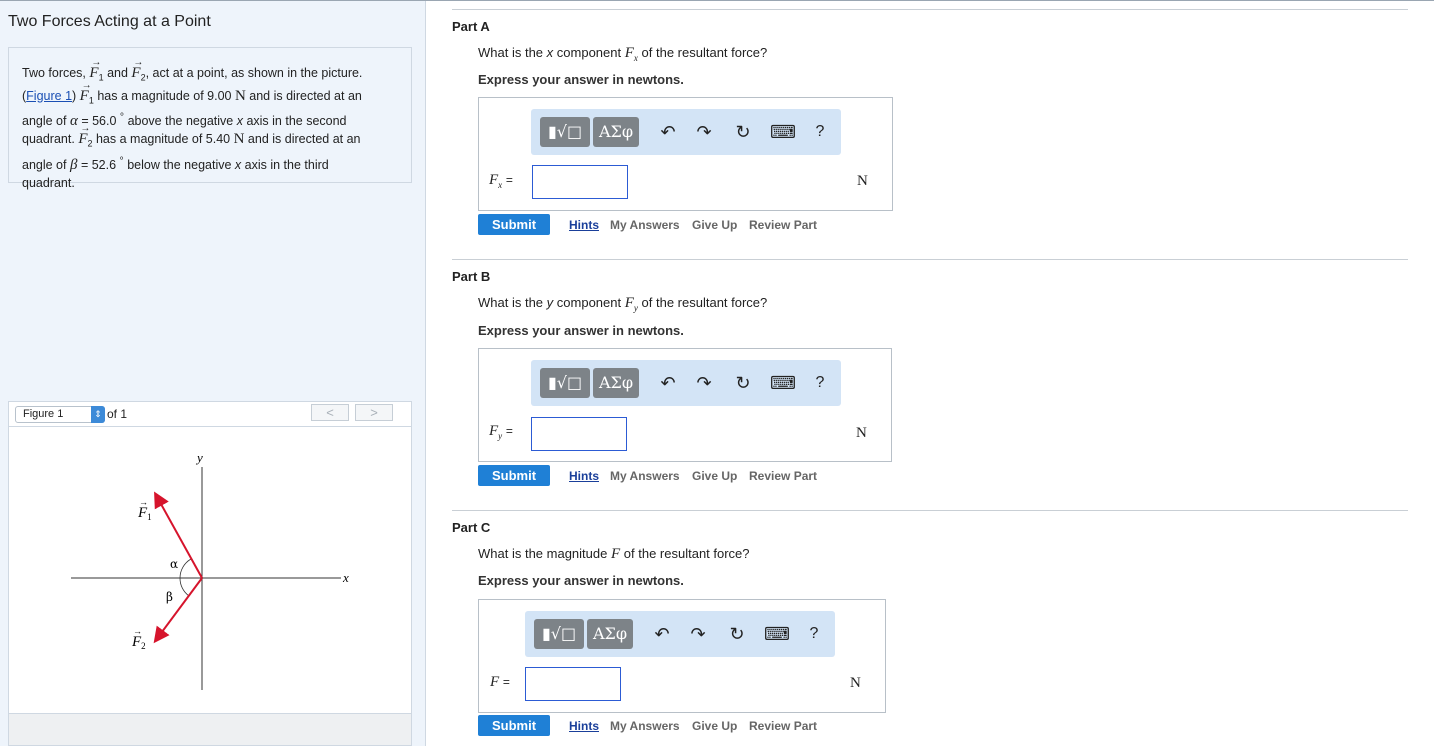  Describe the element at coordinates (169, 597) in the screenshot. I see `beta-label: β` at that location.